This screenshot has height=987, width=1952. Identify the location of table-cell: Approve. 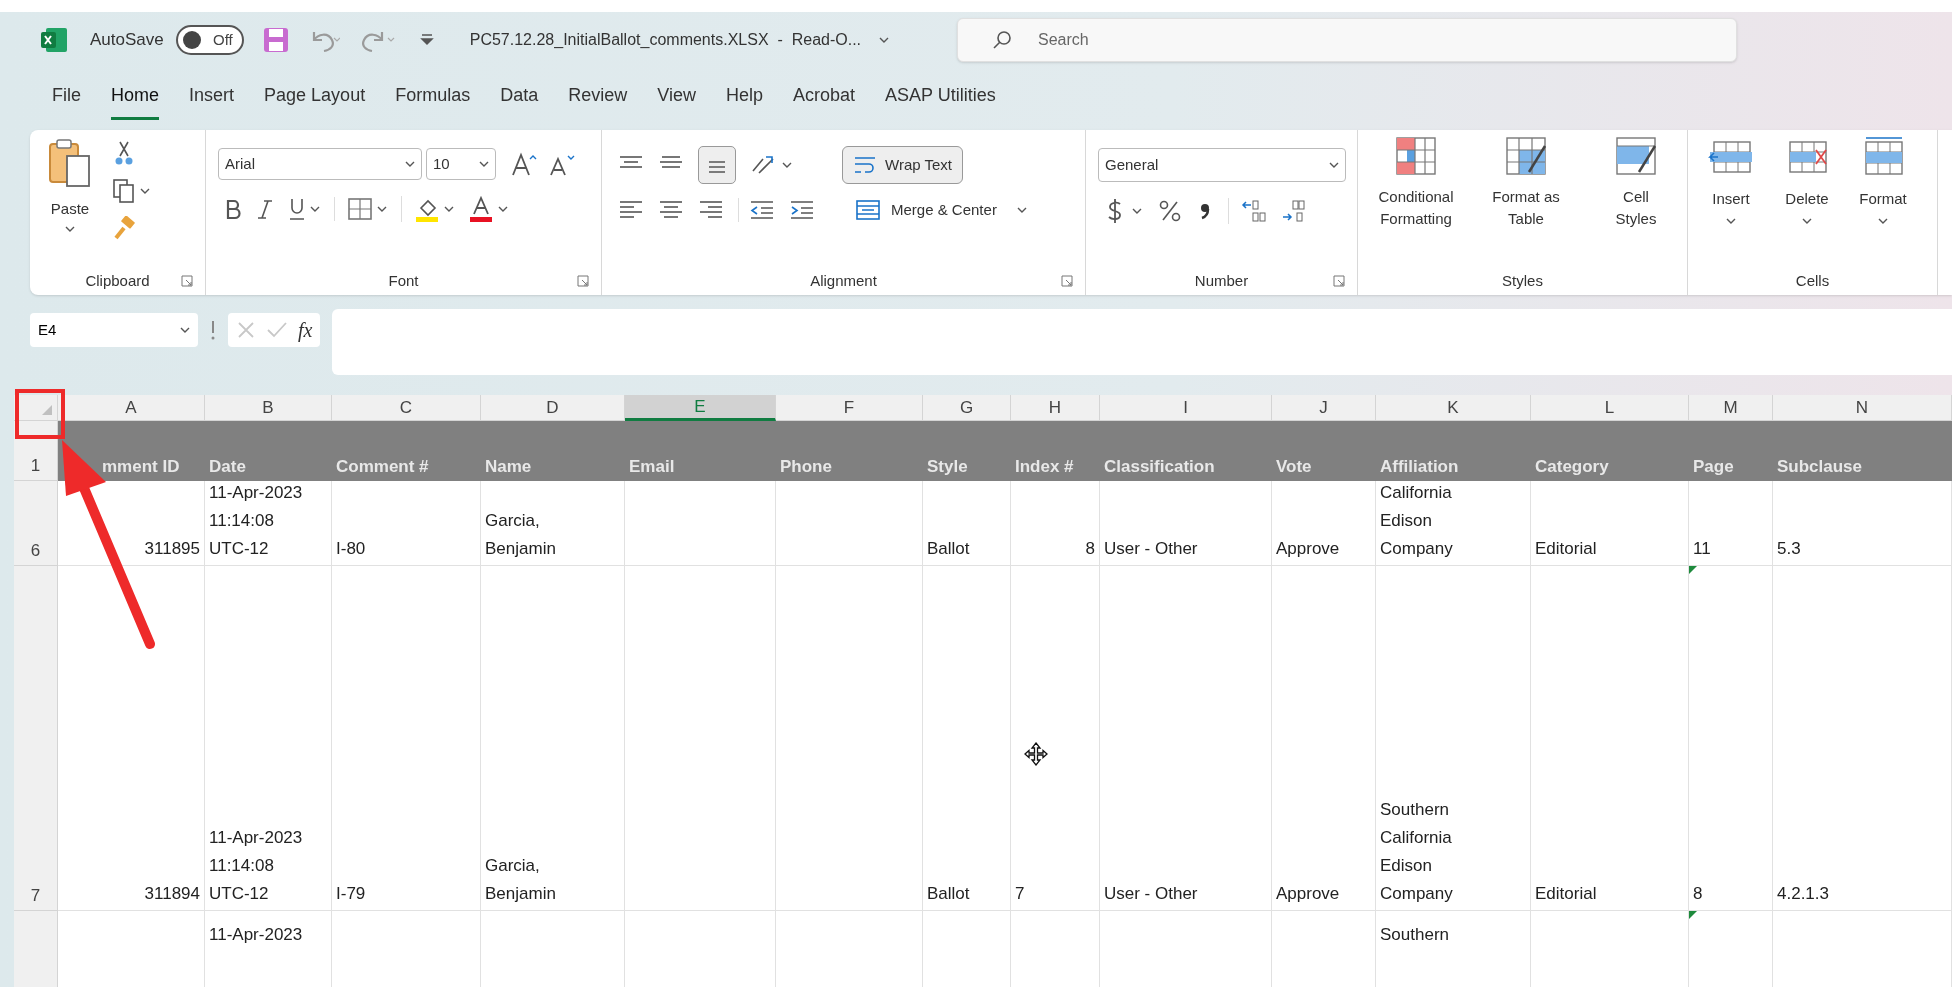
(1324, 738).